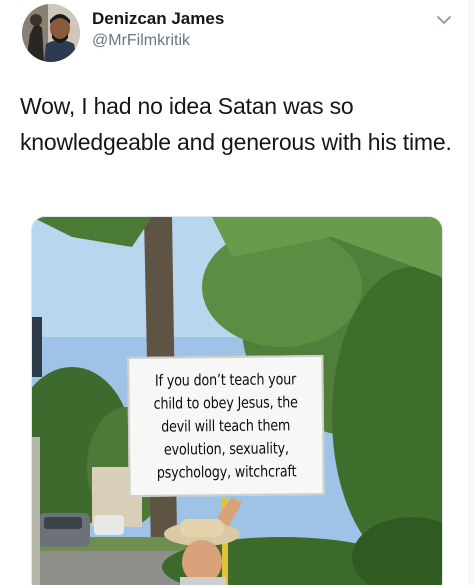 The height and width of the screenshot is (585, 474). Describe the element at coordinates (225, 379) in the screenshot. I see `sign-line: If you don’t teach your` at that location.